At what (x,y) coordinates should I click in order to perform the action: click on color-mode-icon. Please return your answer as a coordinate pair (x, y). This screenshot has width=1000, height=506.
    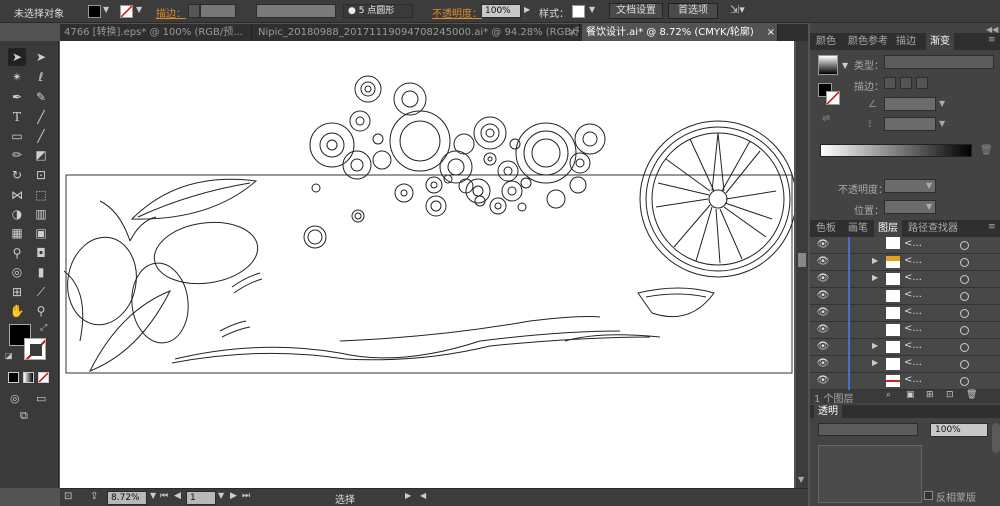
    Looking at the image, I should click on (13, 377).